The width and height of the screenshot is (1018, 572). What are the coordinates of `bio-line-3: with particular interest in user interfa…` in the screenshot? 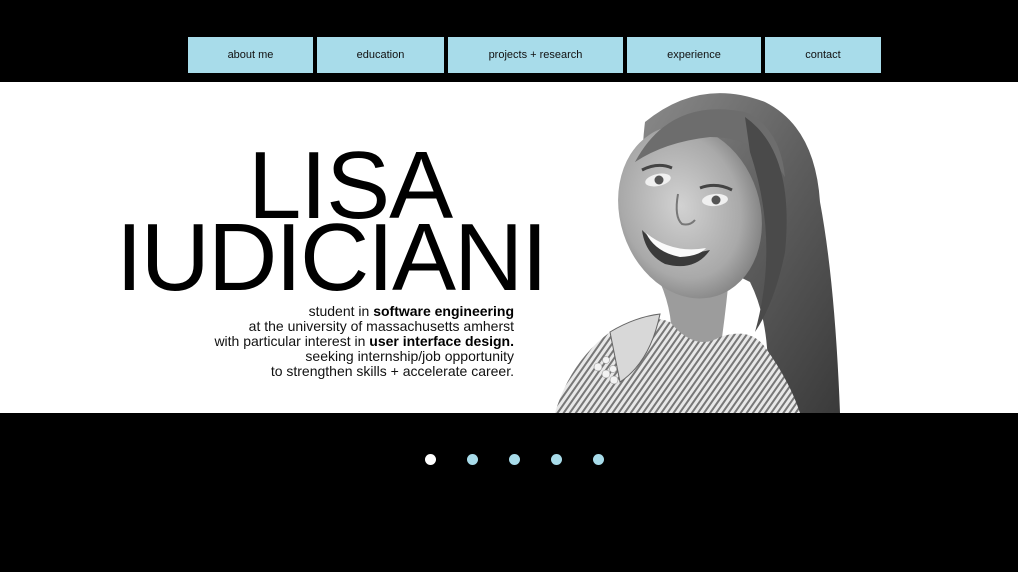 It's located at (364, 341).